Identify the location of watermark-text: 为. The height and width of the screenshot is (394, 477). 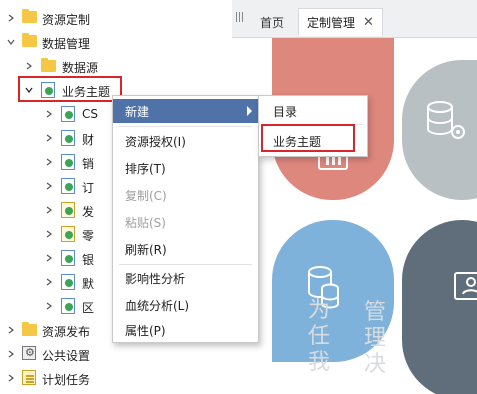
(319, 310).